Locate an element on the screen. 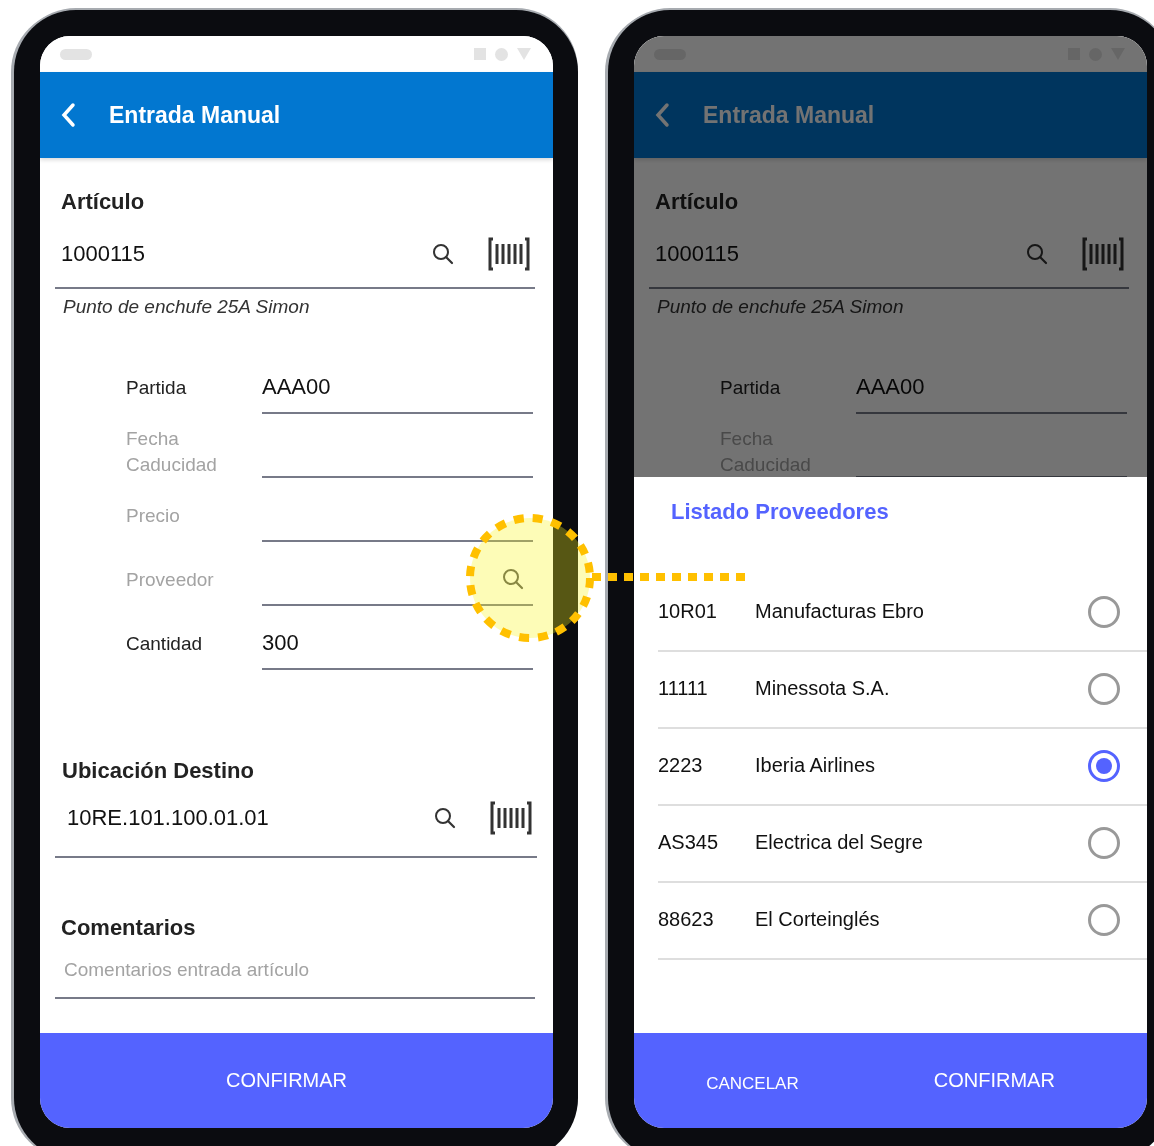 The width and height of the screenshot is (1154, 1146). supplier-item: 10R01 Manufacturas Ebro is located at coordinates (902, 613).